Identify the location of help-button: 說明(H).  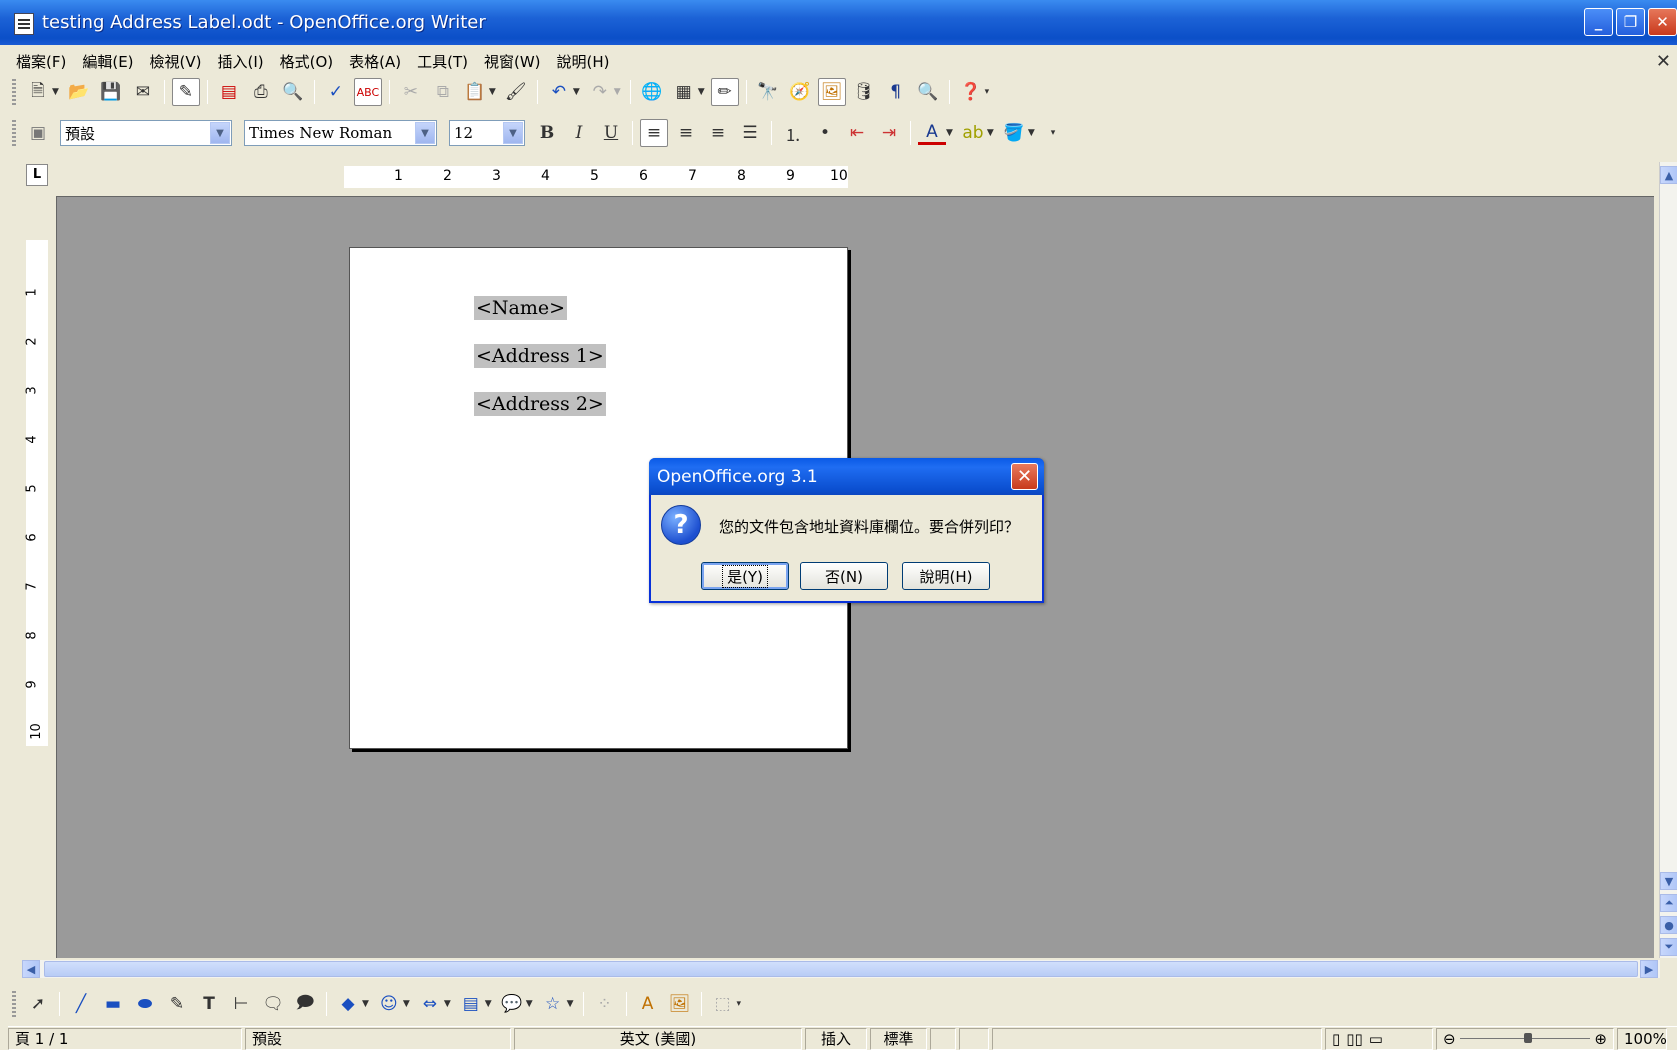
(946, 576).